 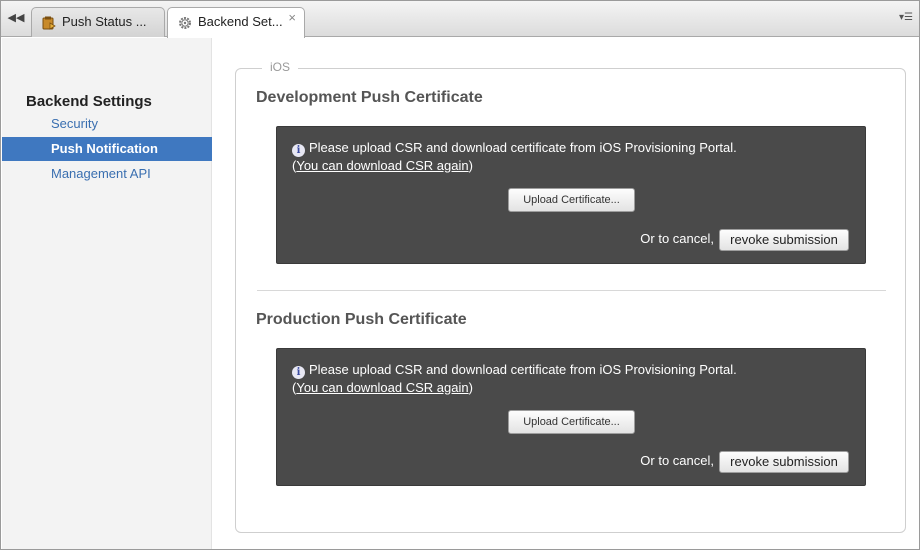 I want to click on sidebar-item-label: Push Notification, so click(x=104, y=148).